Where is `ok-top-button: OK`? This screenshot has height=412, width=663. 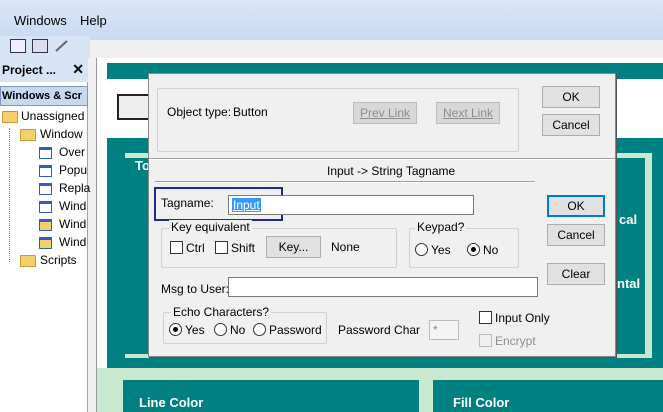 ok-top-button: OK is located at coordinates (571, 97).